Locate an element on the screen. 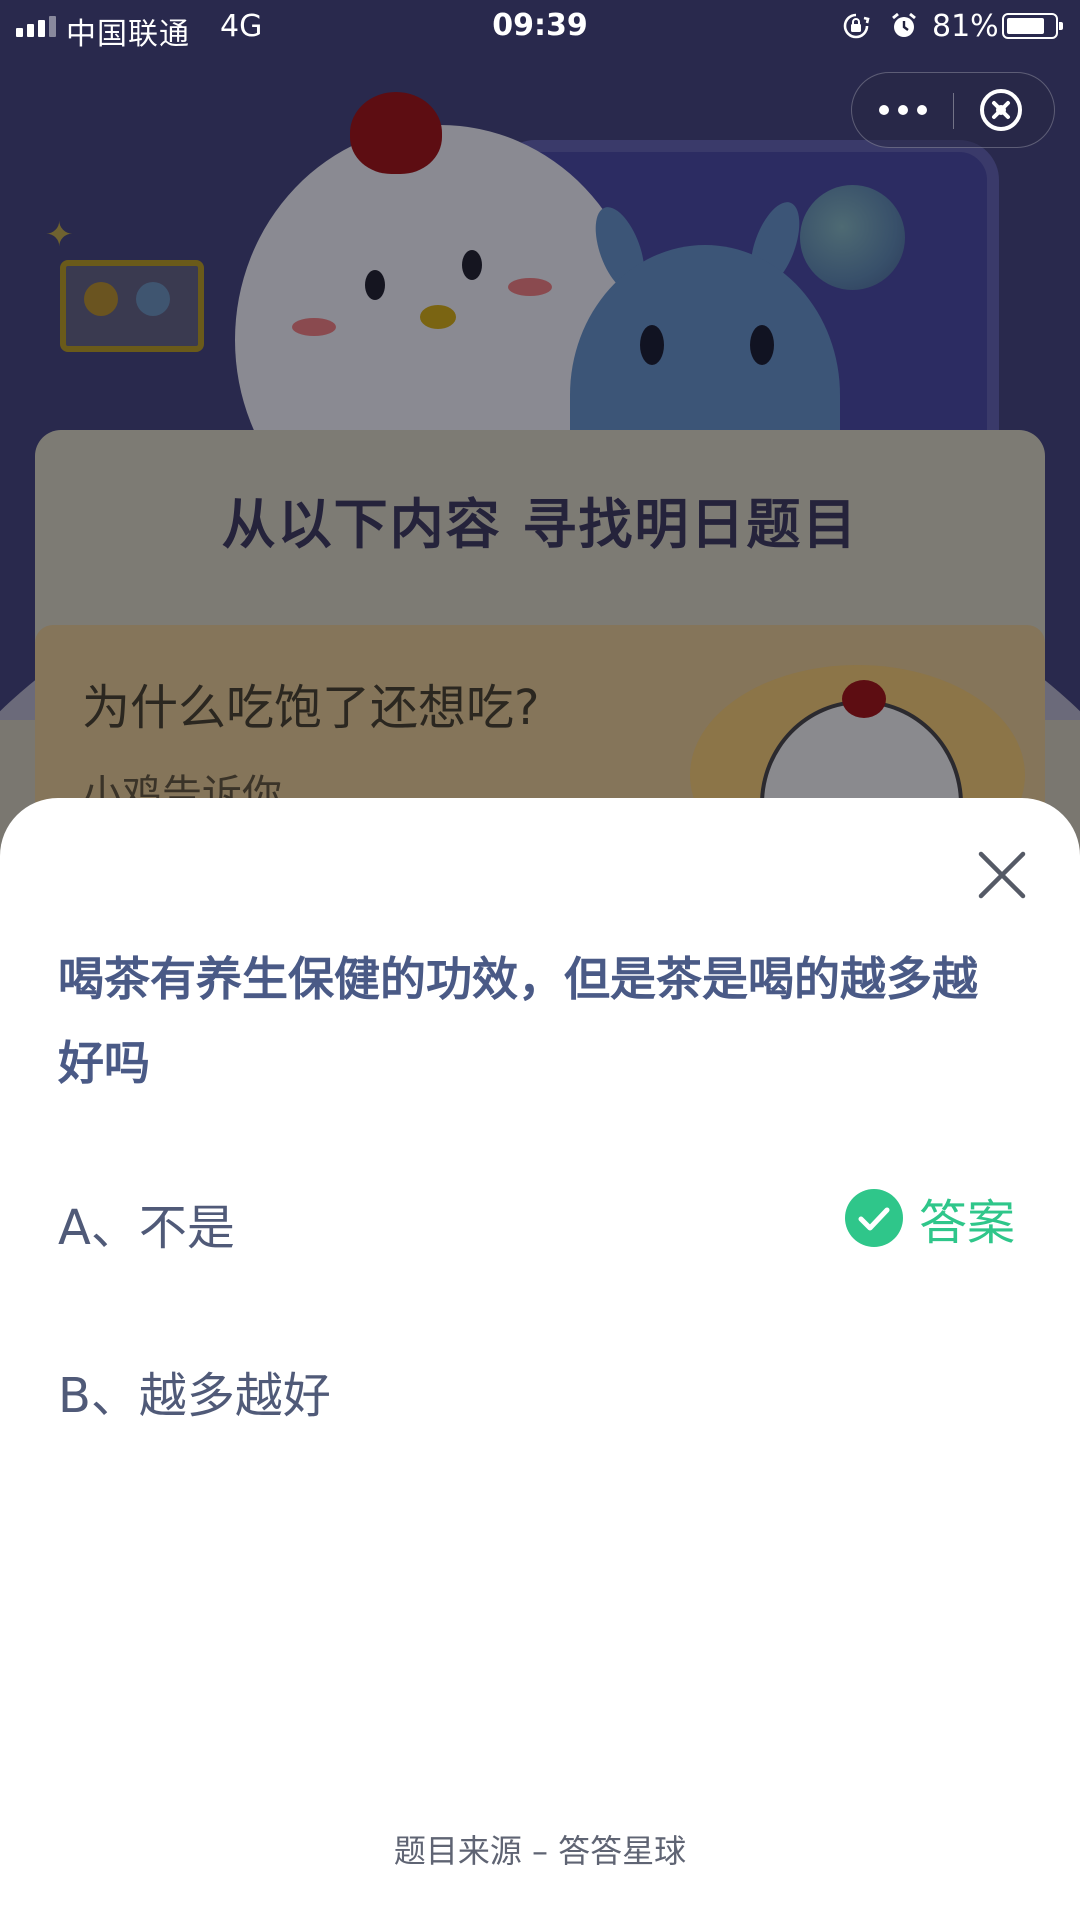 This screenshot has width=1080, height=1920. chicken-eye-left is located at coordinates (375, 285).